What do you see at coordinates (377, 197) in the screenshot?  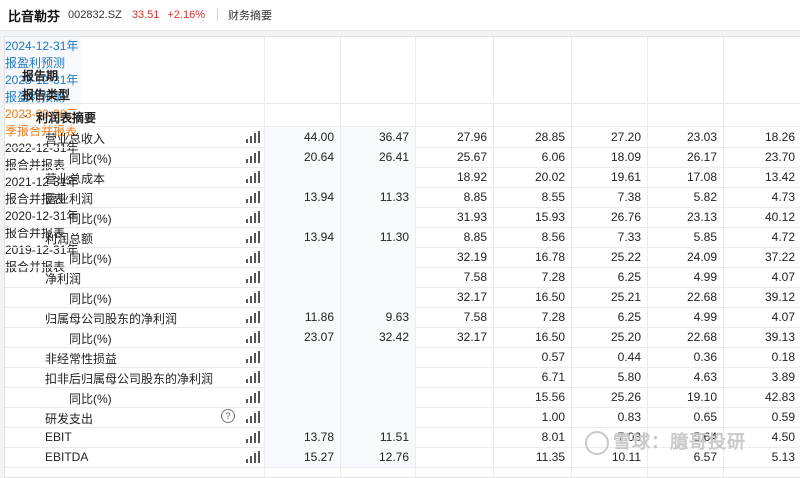 I see `table-cell: 11.33` at bounding box center [377, 197].